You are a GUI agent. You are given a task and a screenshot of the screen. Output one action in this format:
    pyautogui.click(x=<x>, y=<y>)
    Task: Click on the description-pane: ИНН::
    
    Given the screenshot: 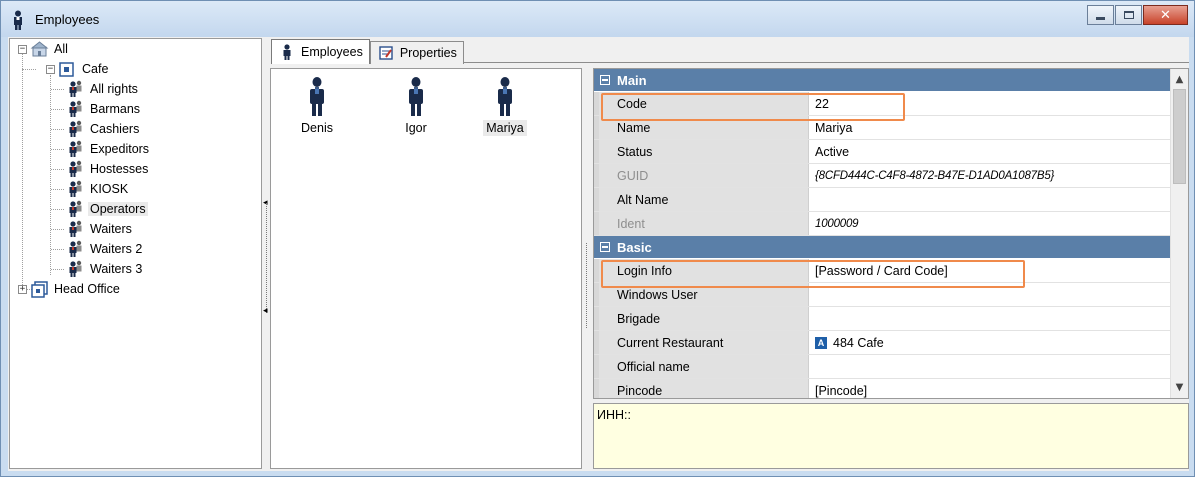 What is the action you would take?
    pyautogui.click(x=891, y=436)
    